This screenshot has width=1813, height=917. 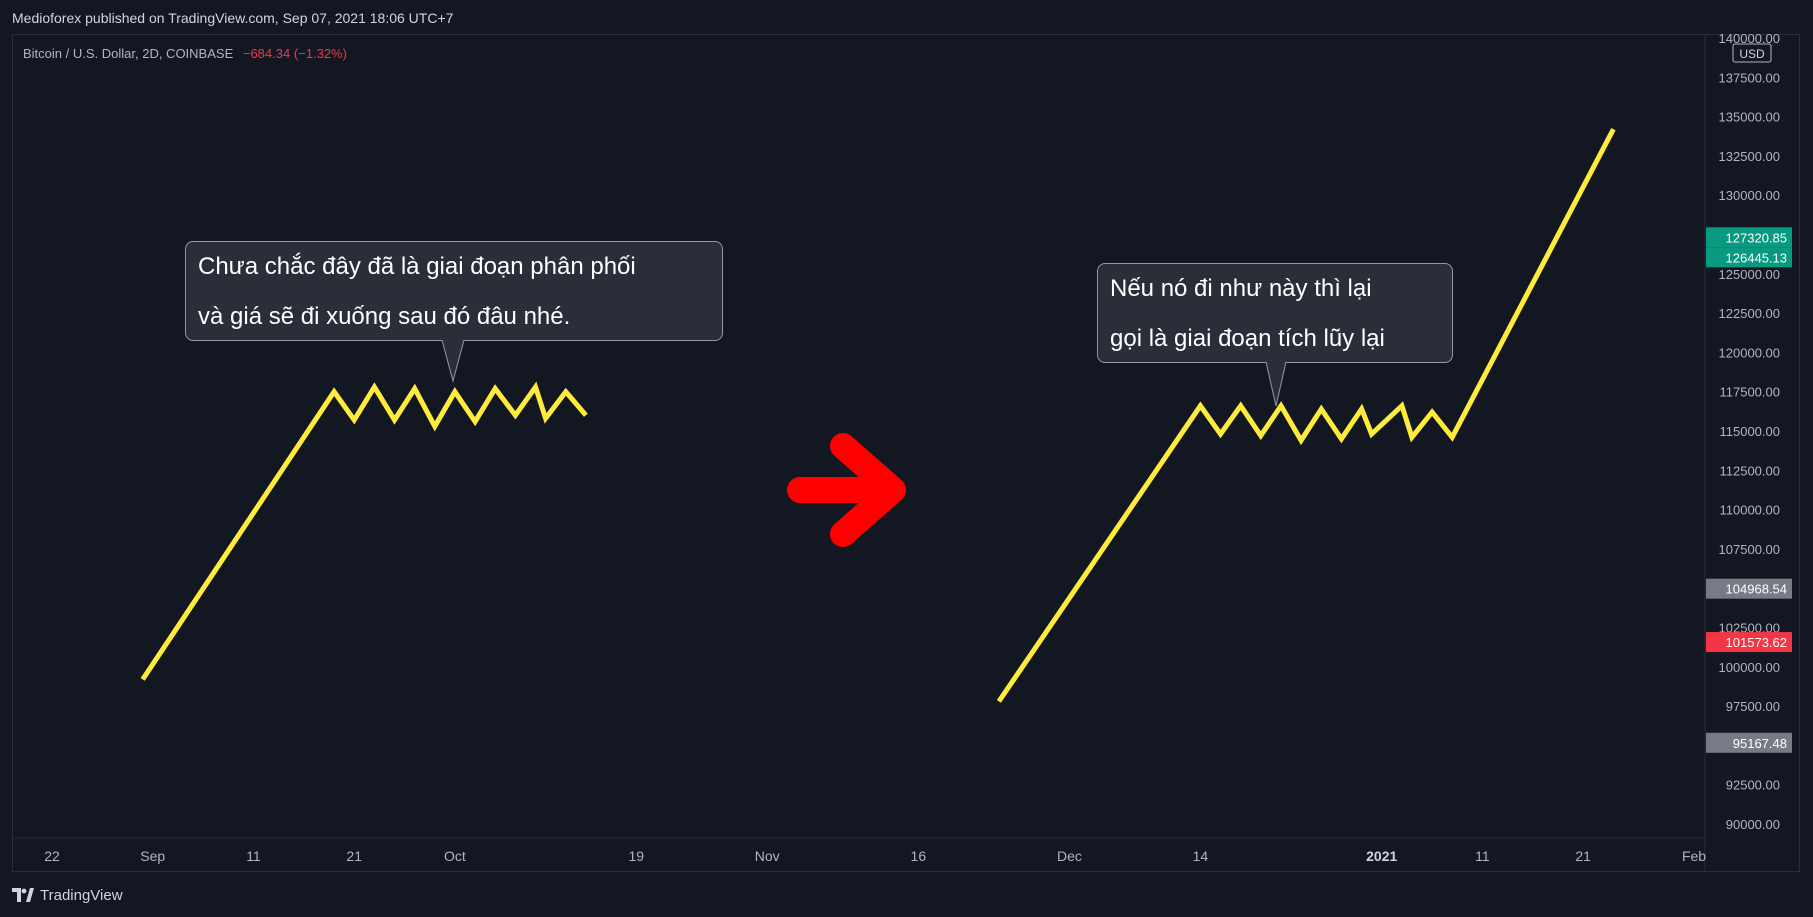 I want to click on y-tick-label: 125000.00, so click(x=1749, y=274).